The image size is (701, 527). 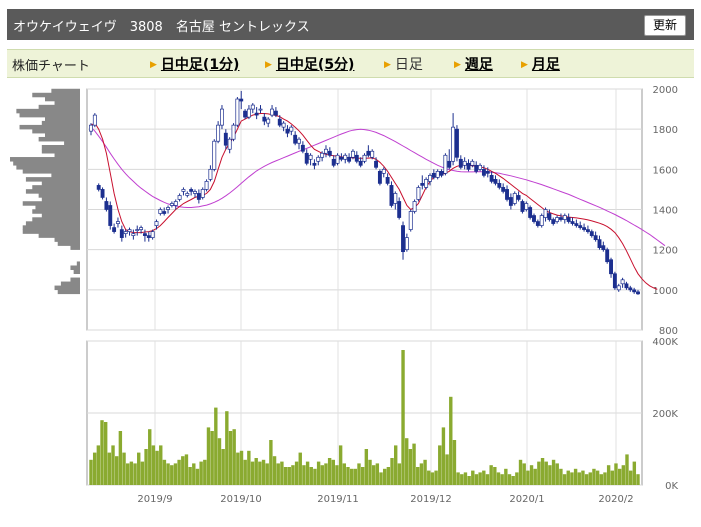 I want to click on price-tick-label: 1400, so click(x=665, y=211).